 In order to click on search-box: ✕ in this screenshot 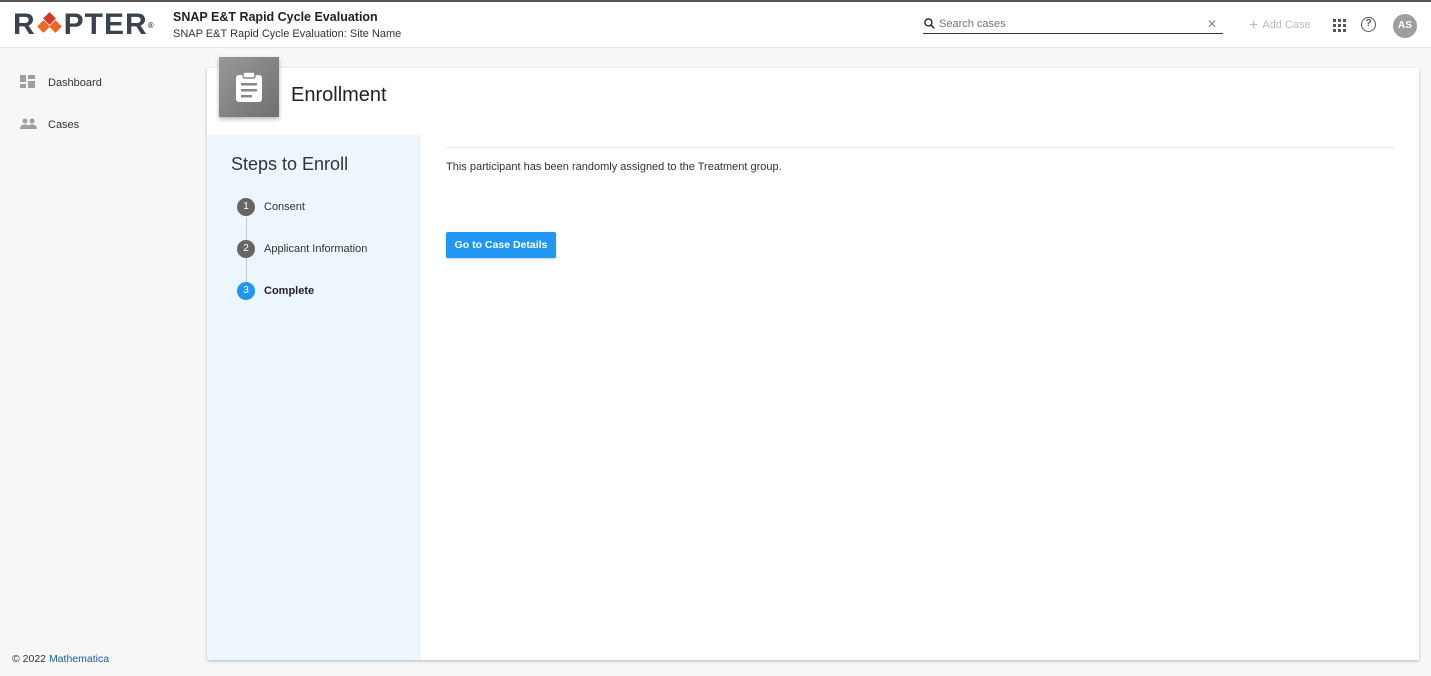, I will do `click(1073, 24)`.